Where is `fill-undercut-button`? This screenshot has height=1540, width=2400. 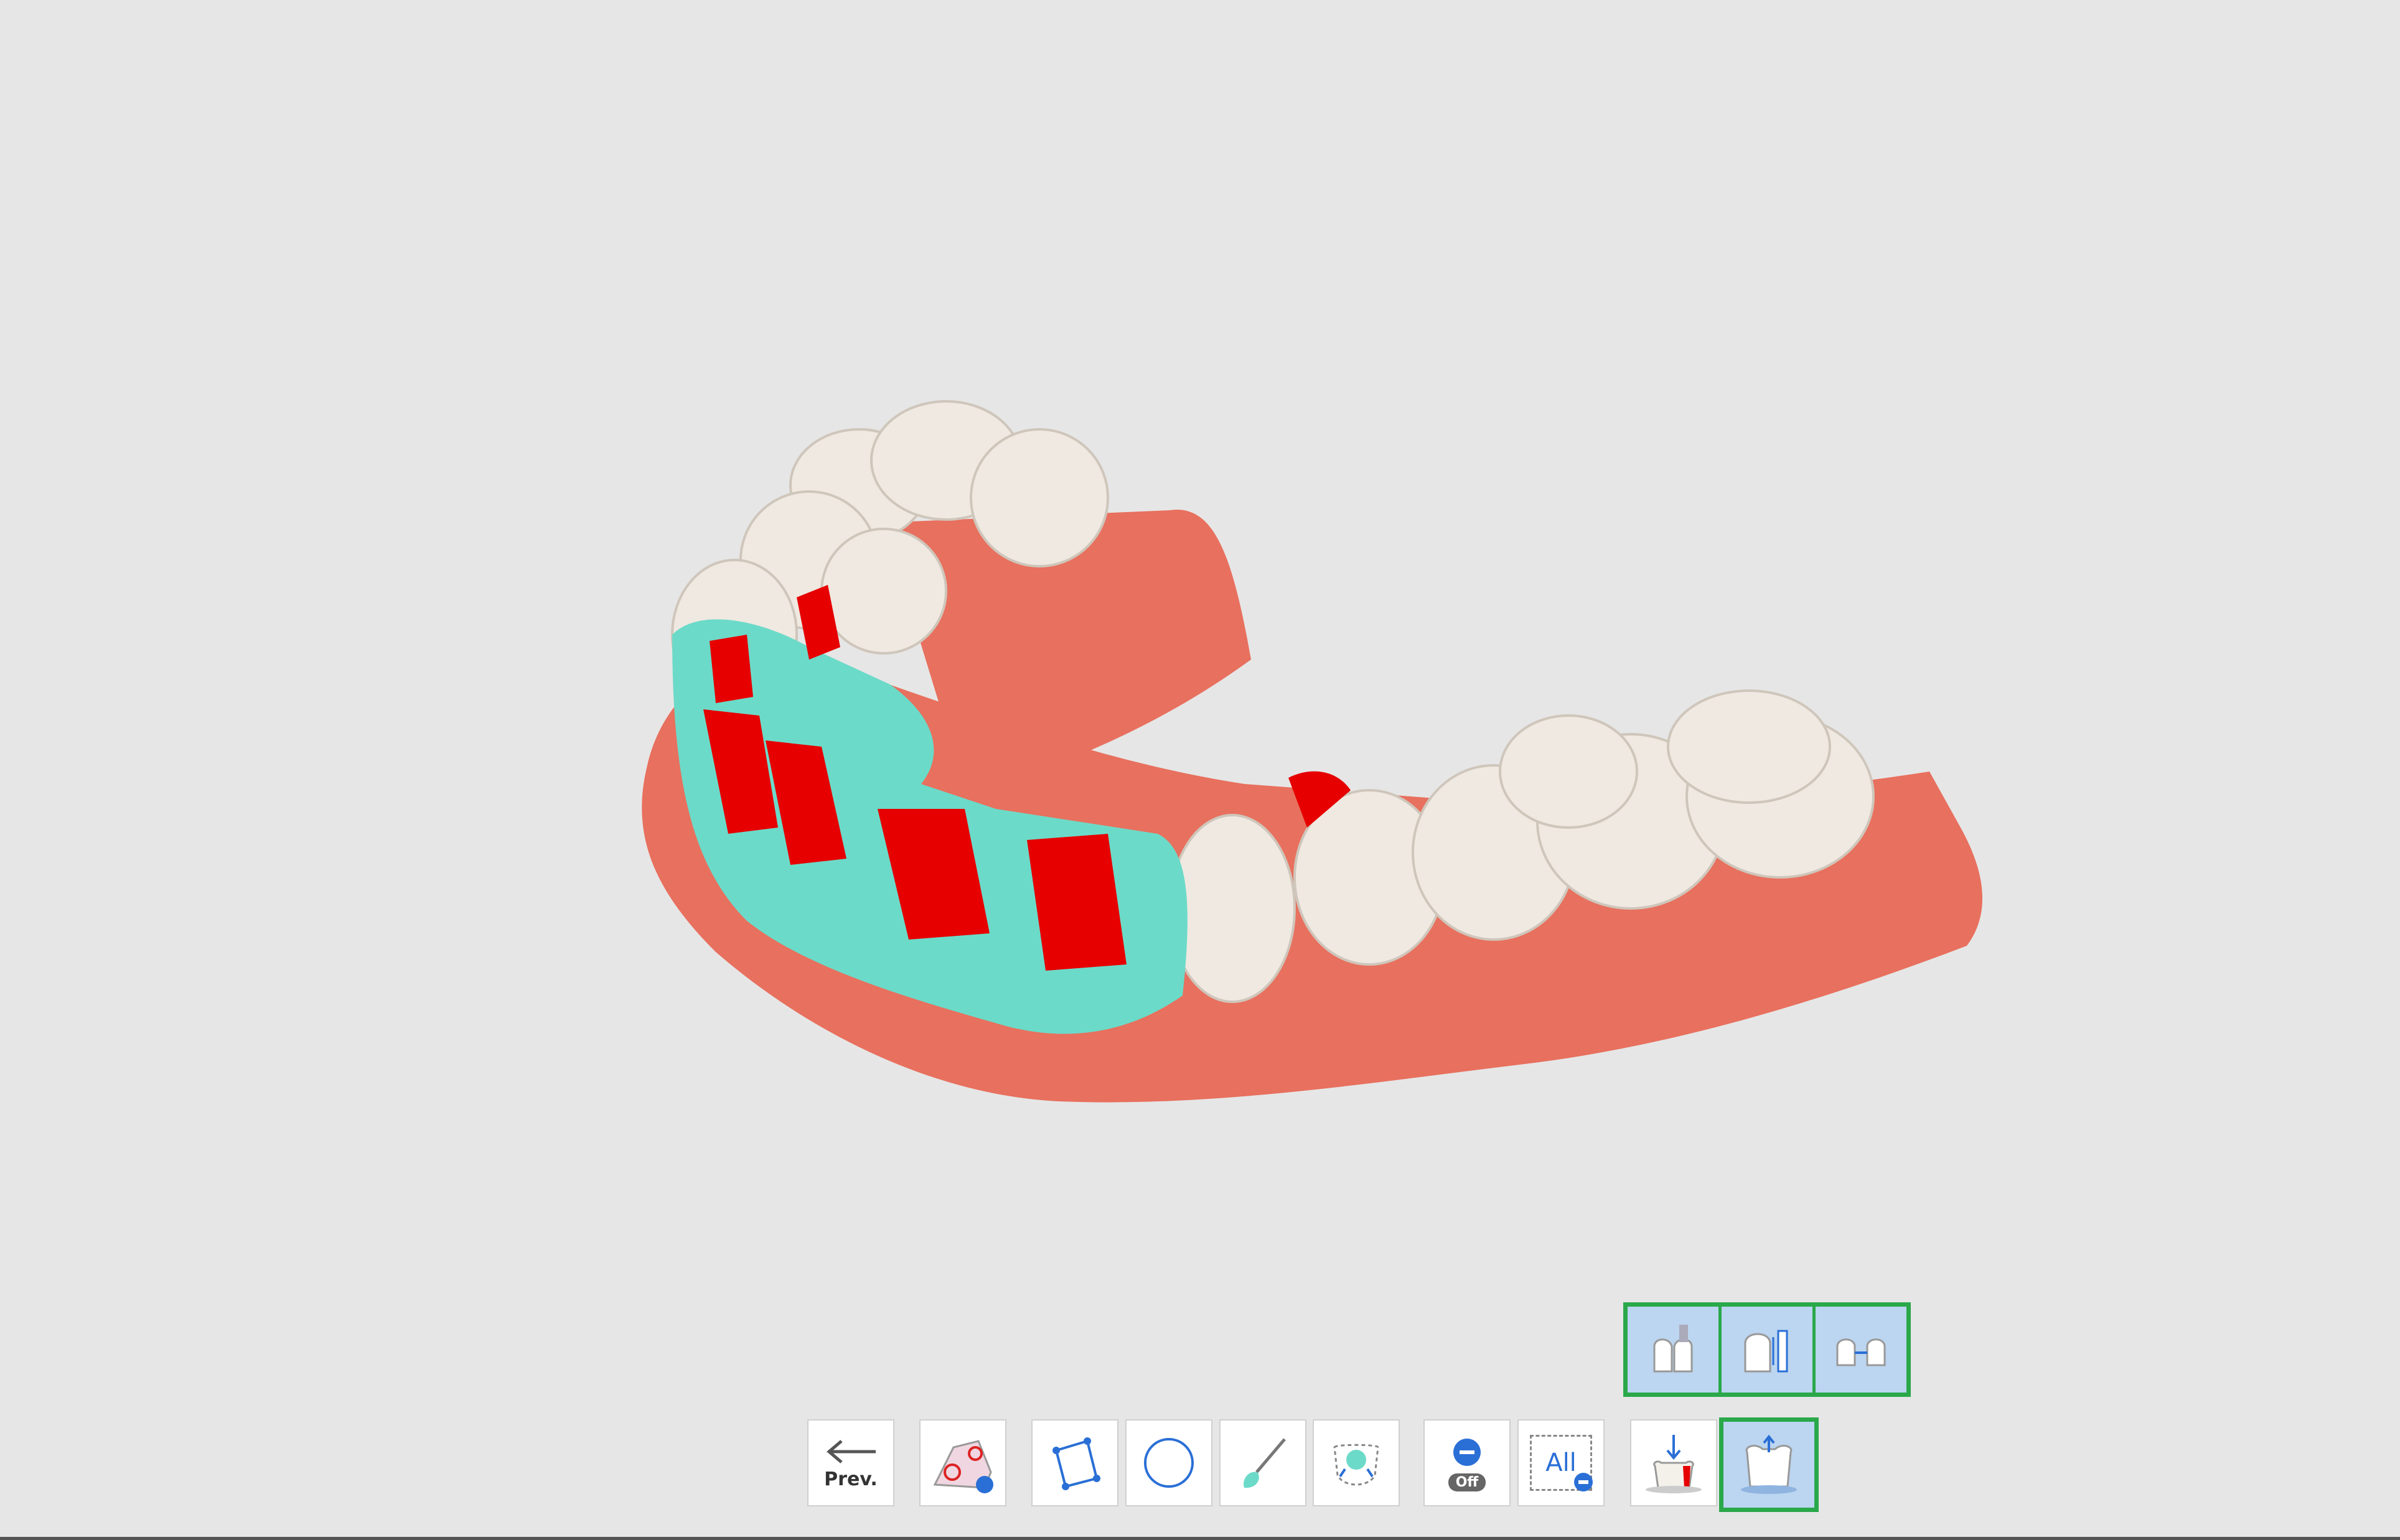 fill-undercut-button is located at coordinates (1673, 1462).